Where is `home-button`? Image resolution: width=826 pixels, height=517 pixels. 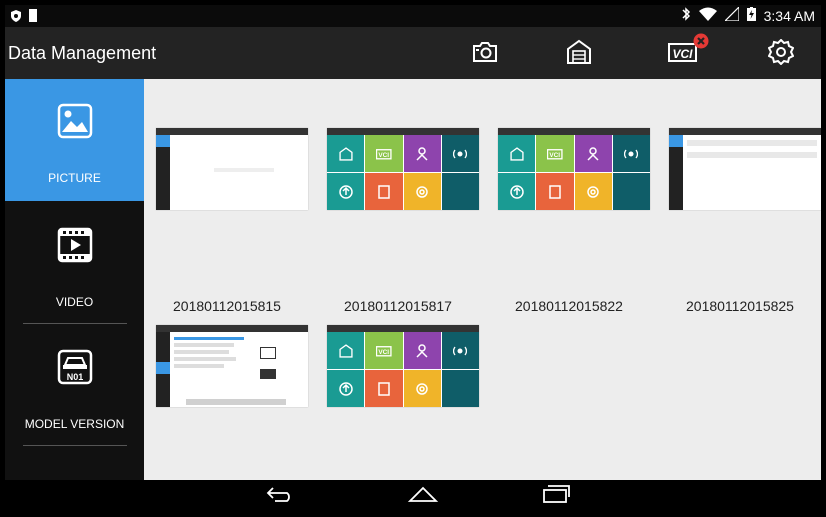 home-button is located at coordinates (423, 496).